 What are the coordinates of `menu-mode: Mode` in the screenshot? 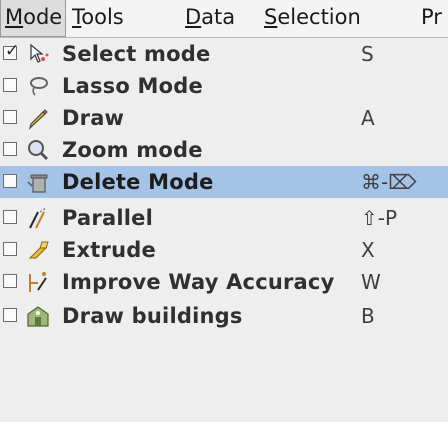 It's located at (33, 18).